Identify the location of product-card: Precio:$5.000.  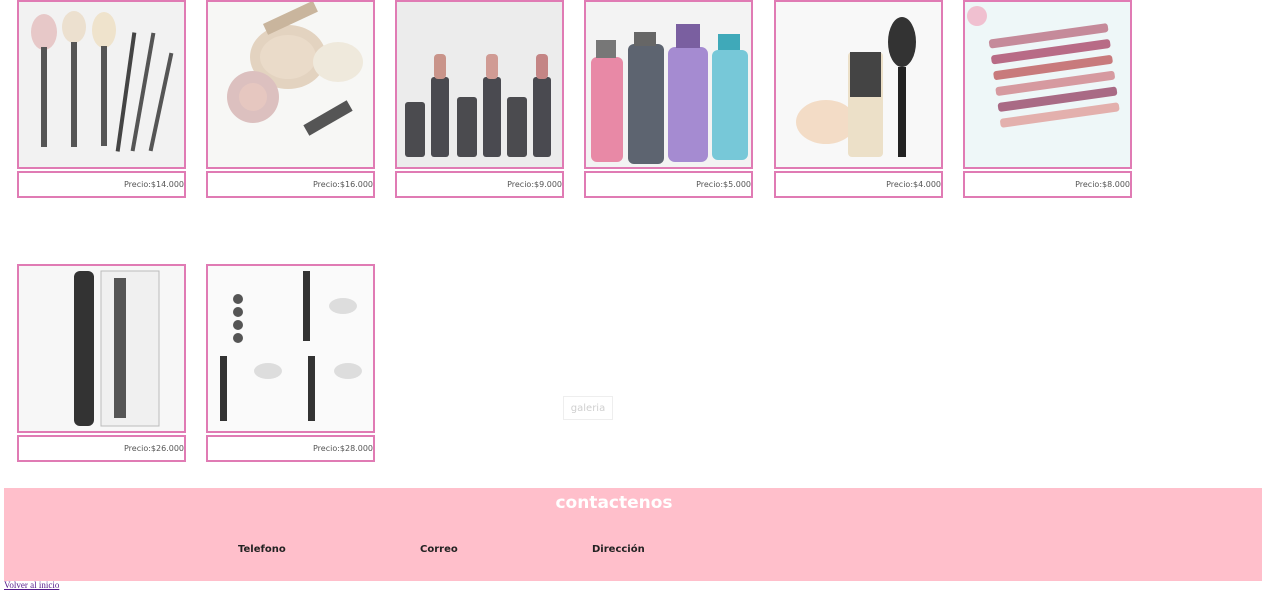
(668, 99).